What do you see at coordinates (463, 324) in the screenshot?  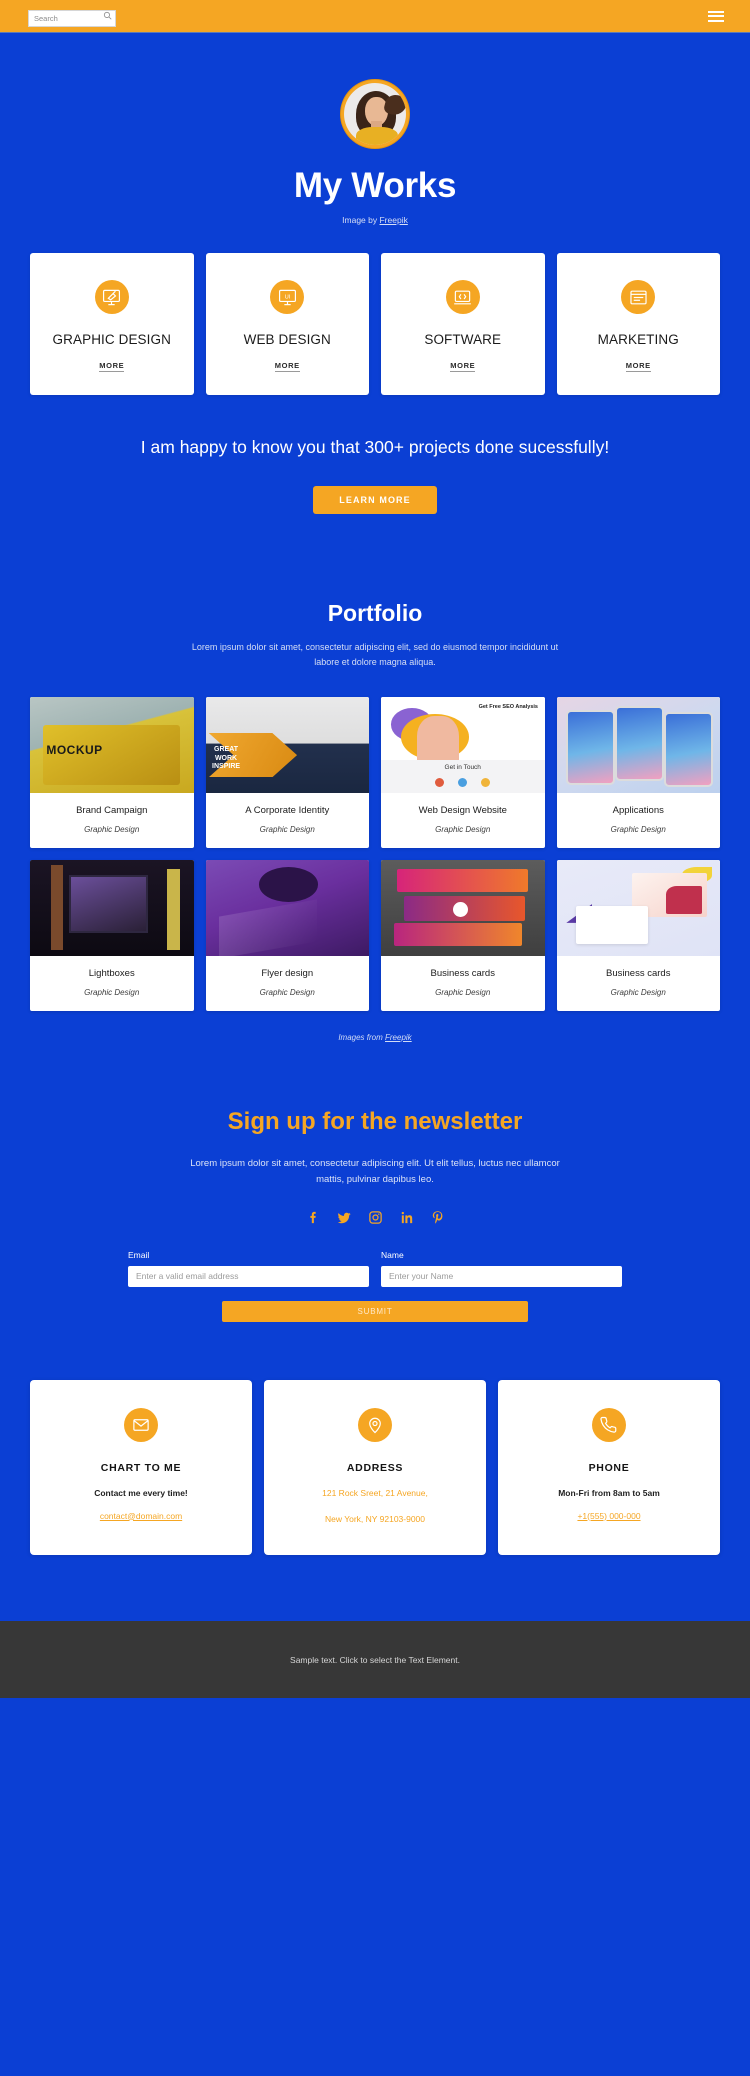 I see `service-card-software: SOFTWARE MORE` at bounding box center [463, 324].